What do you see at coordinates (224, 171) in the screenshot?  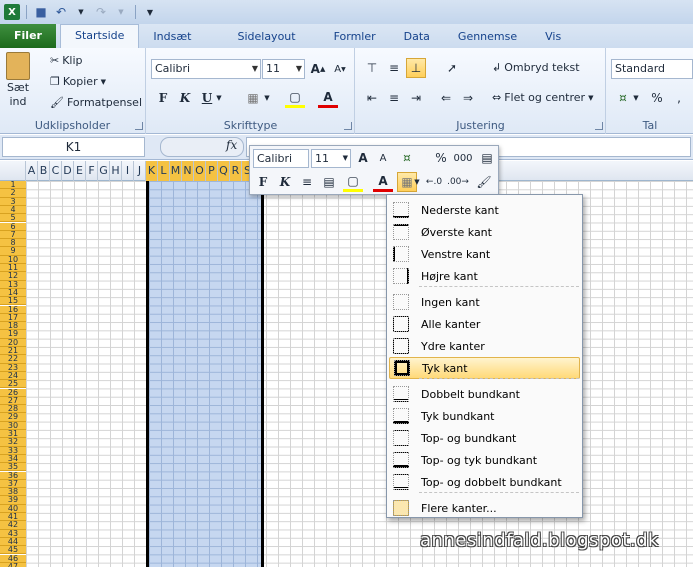 I see `column-header: Q` at bounding box center [224, 171].